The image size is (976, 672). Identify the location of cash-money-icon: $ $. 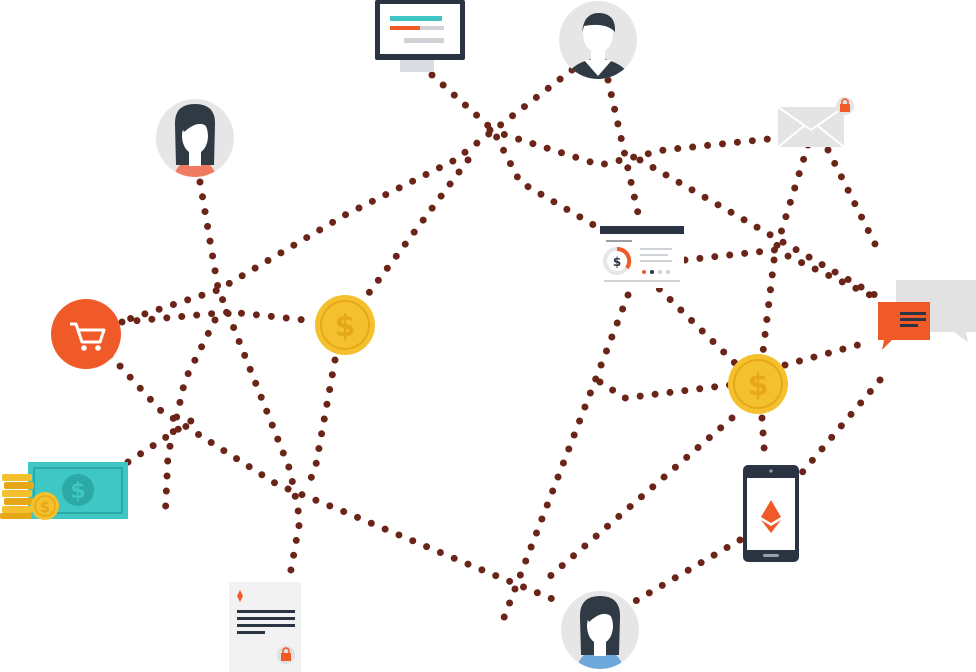
(64, 491).